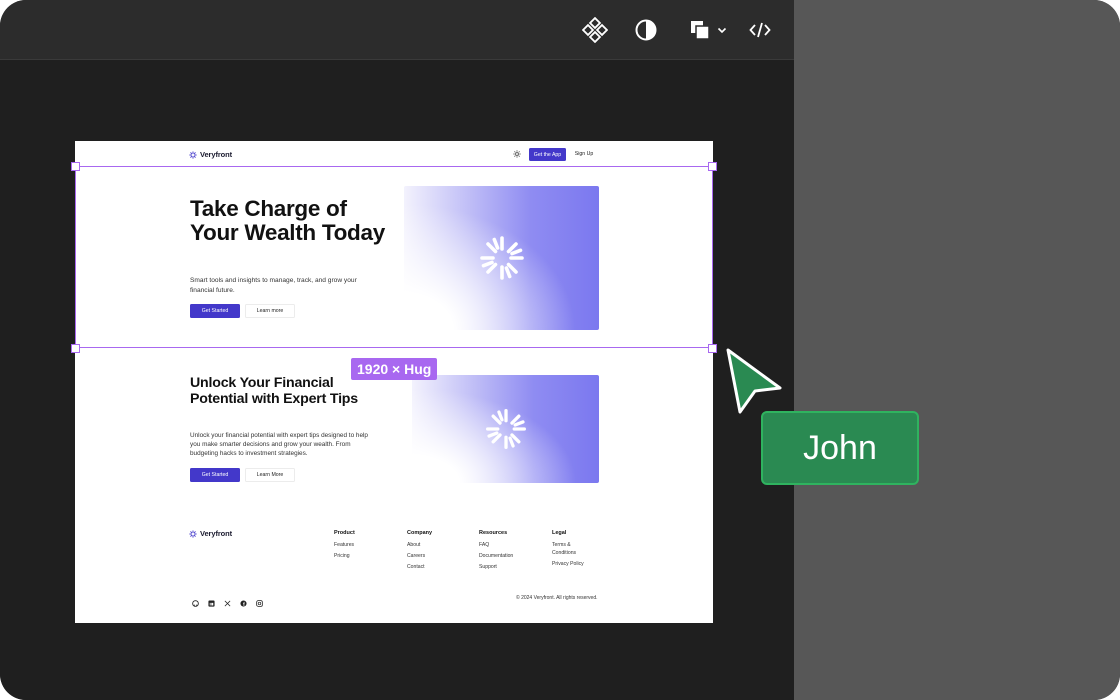  I want to click on footer-link-terms: Terms & Conditions, so click(573, 549).